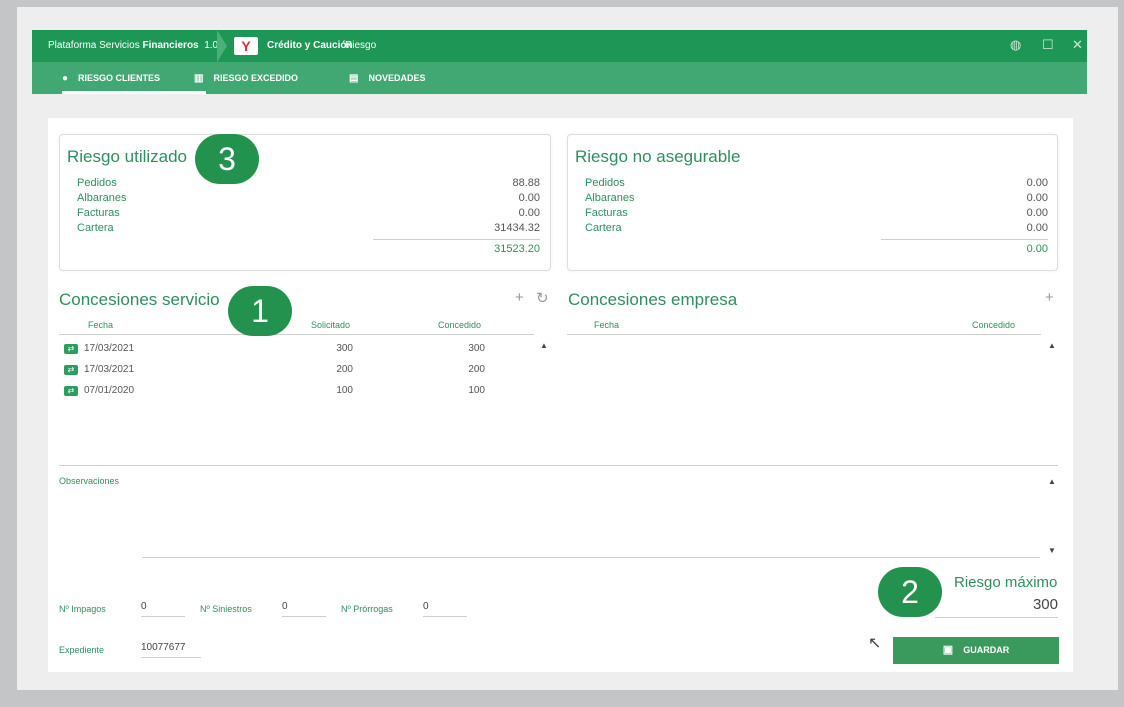 This screenshot has height=707, width=1124. I want to click on refresh-icon: ↻, so click(542, 298).